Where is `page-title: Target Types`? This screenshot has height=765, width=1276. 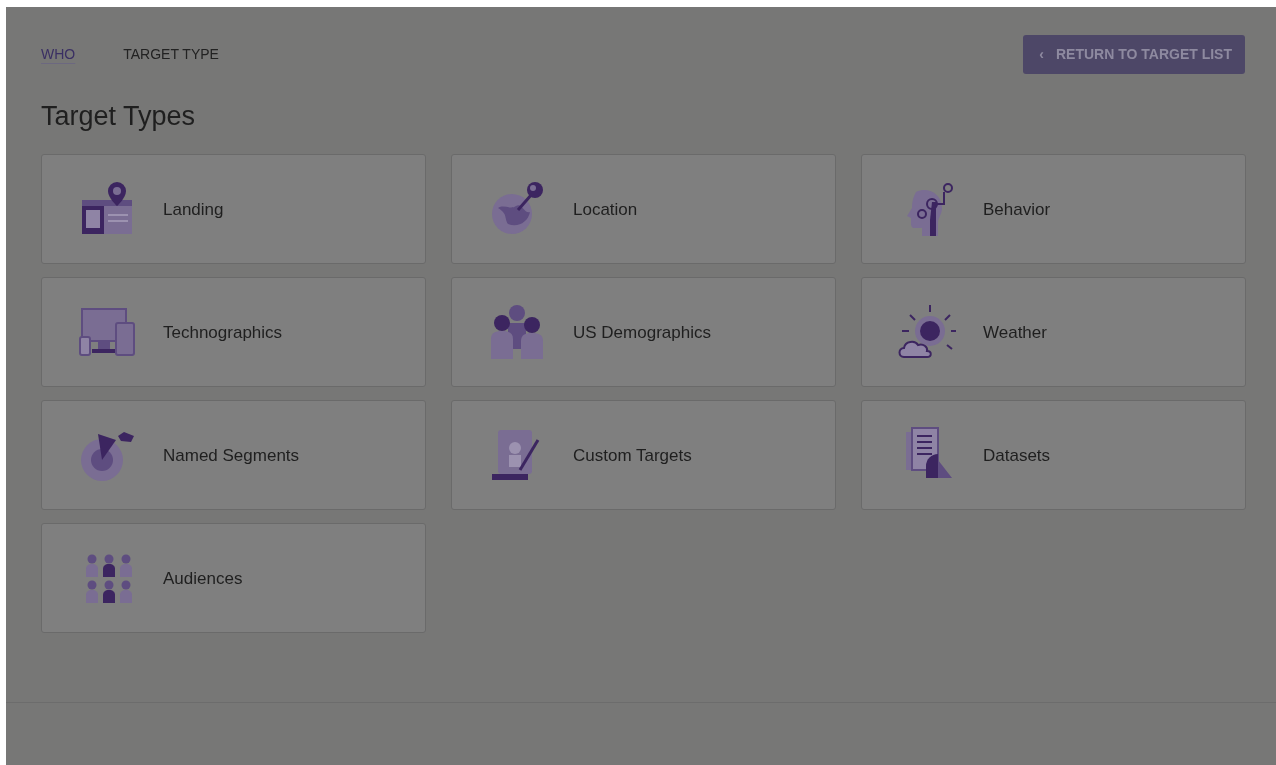
page-title: Target Types is located at coordinates (119, 116).